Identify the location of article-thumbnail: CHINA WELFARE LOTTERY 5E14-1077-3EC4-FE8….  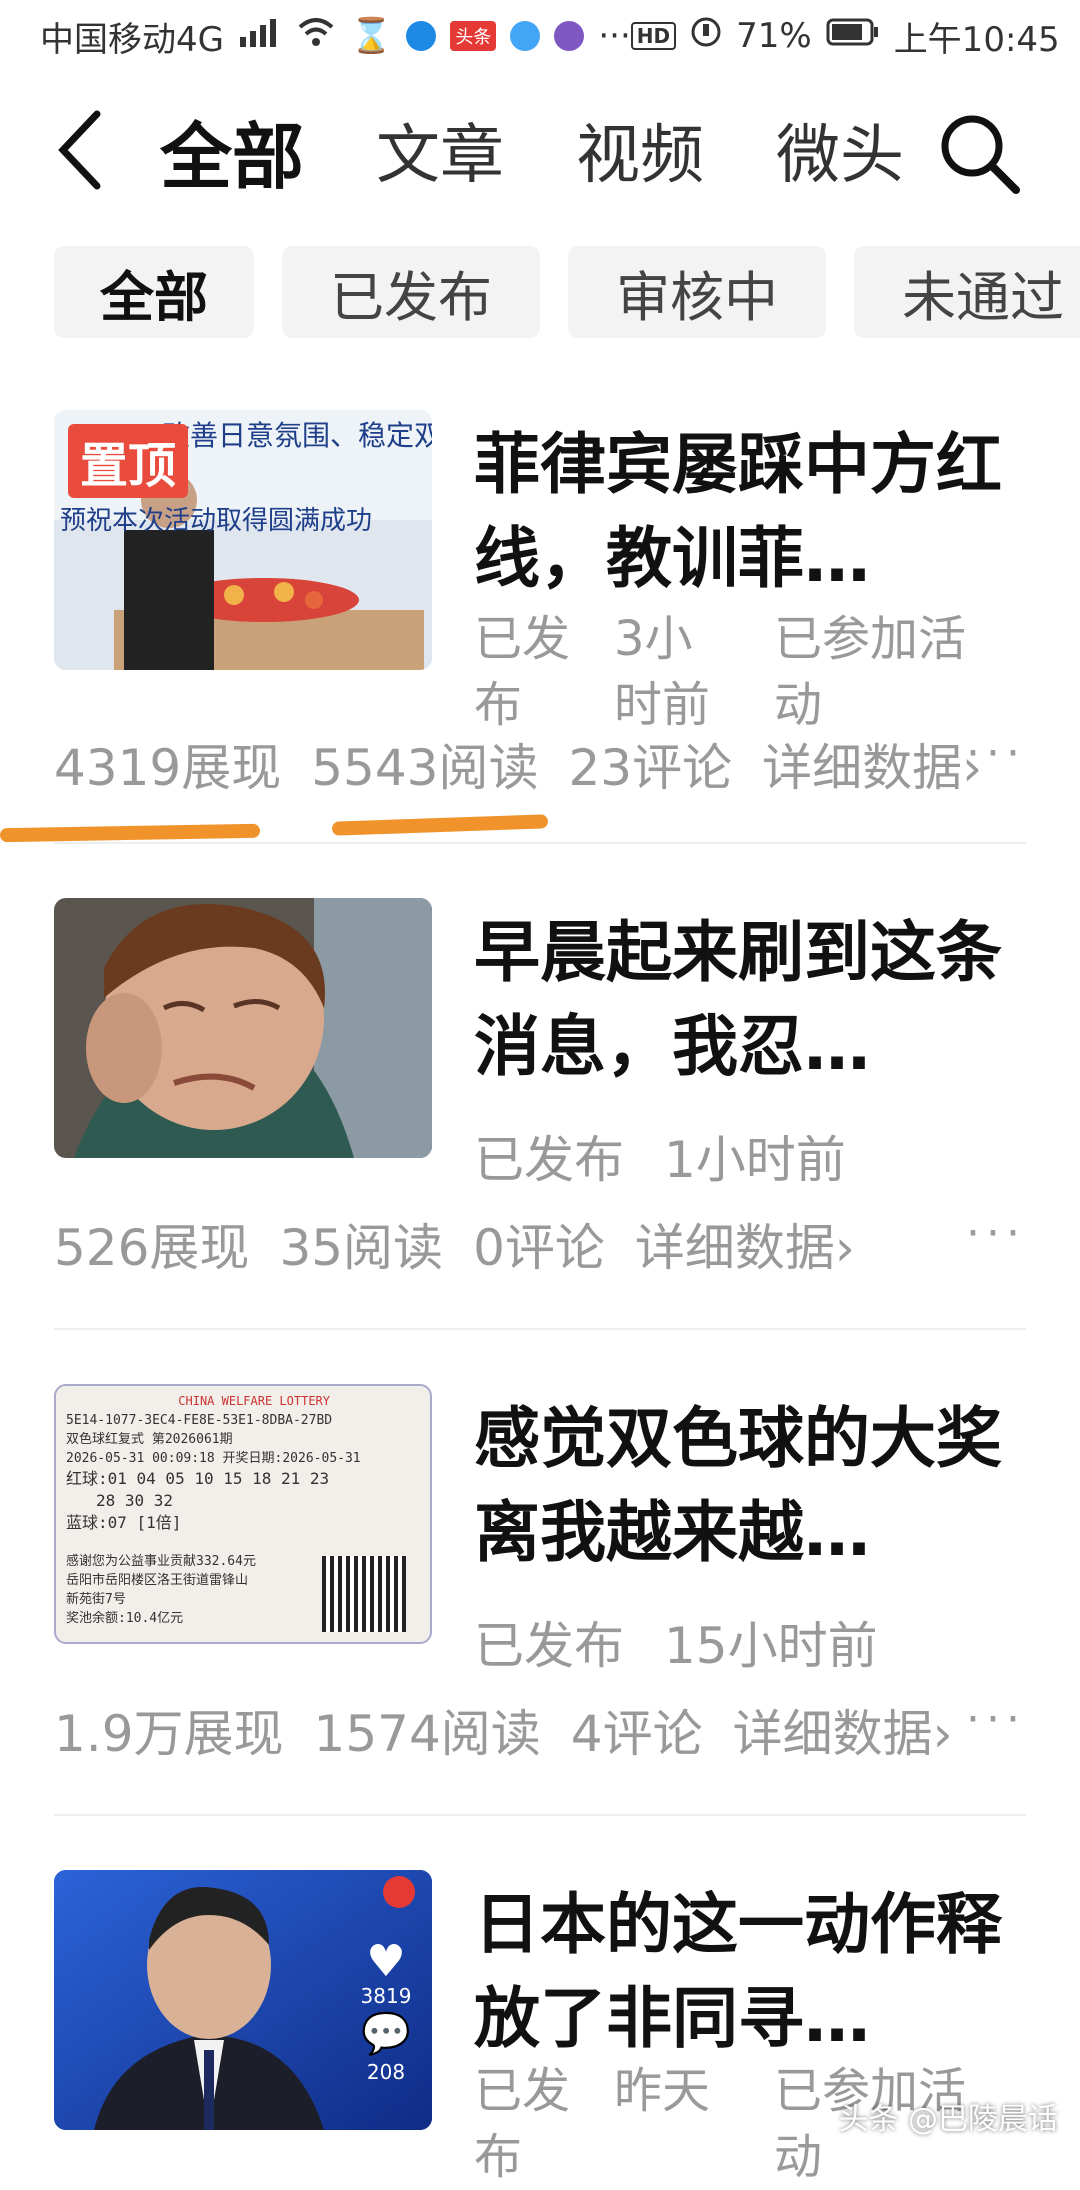
(243, 1514).